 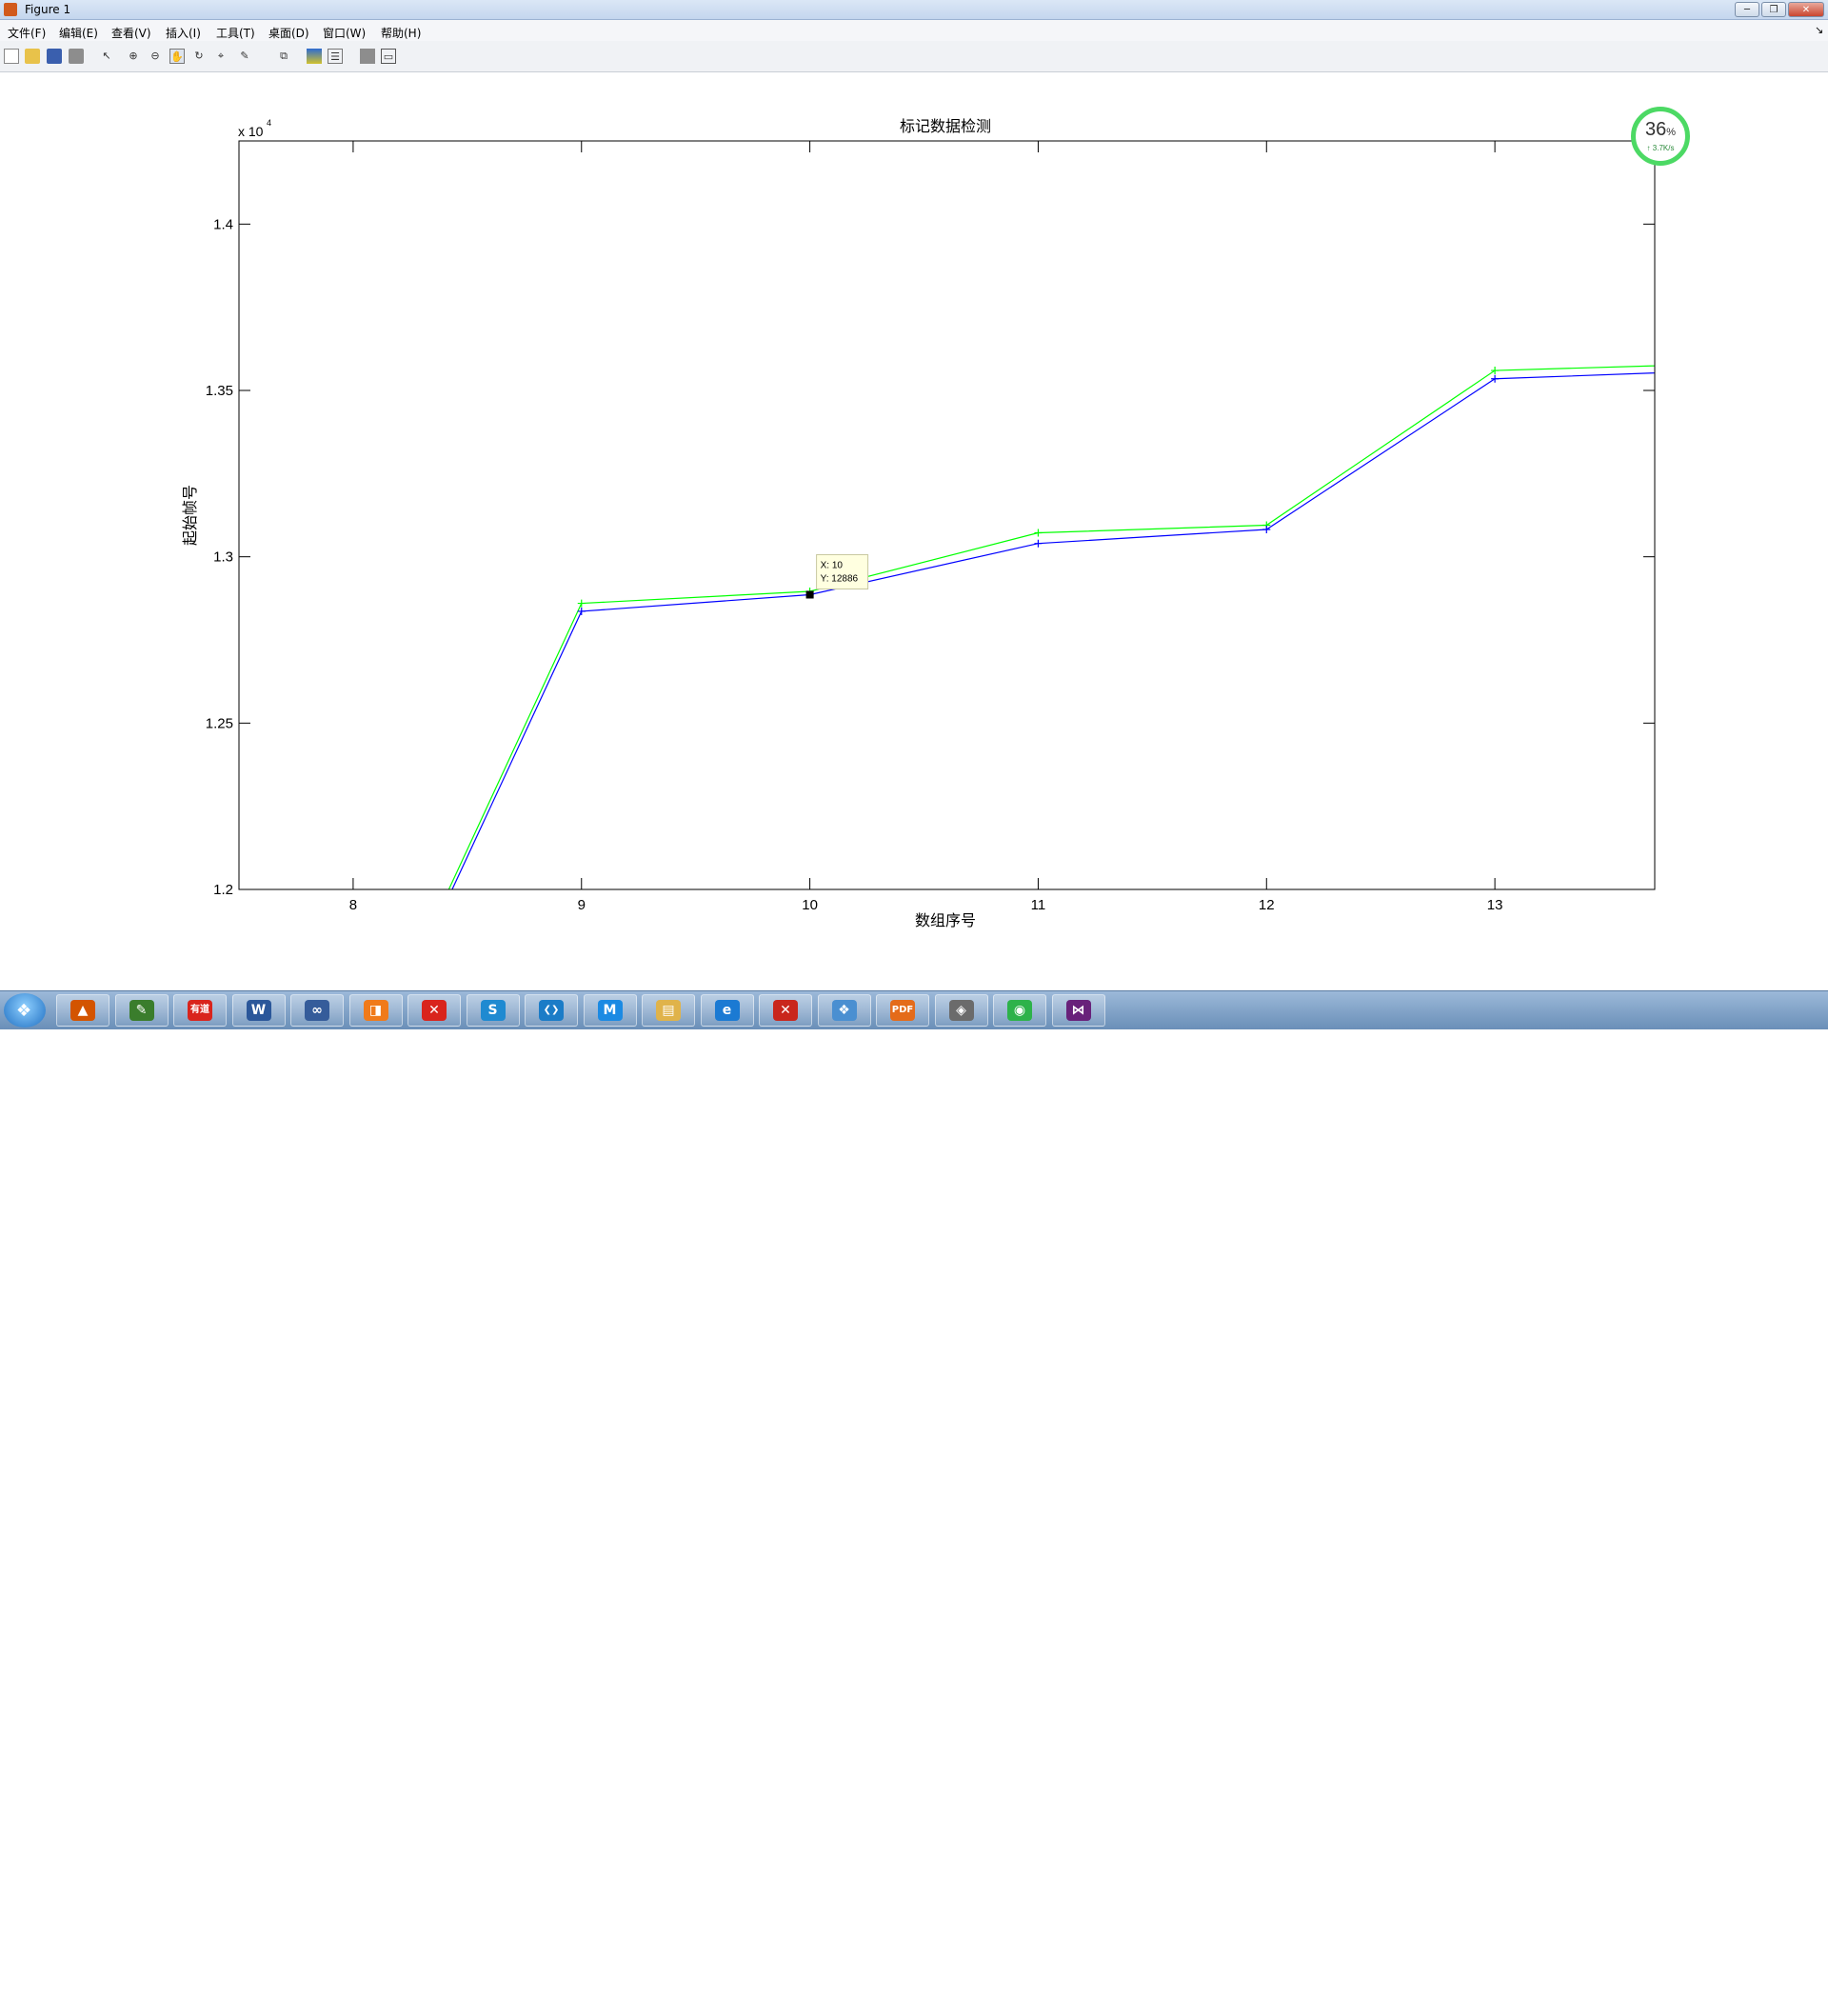 I want to click on internet-explorer-icon: e, so click(x=727, y=1010).